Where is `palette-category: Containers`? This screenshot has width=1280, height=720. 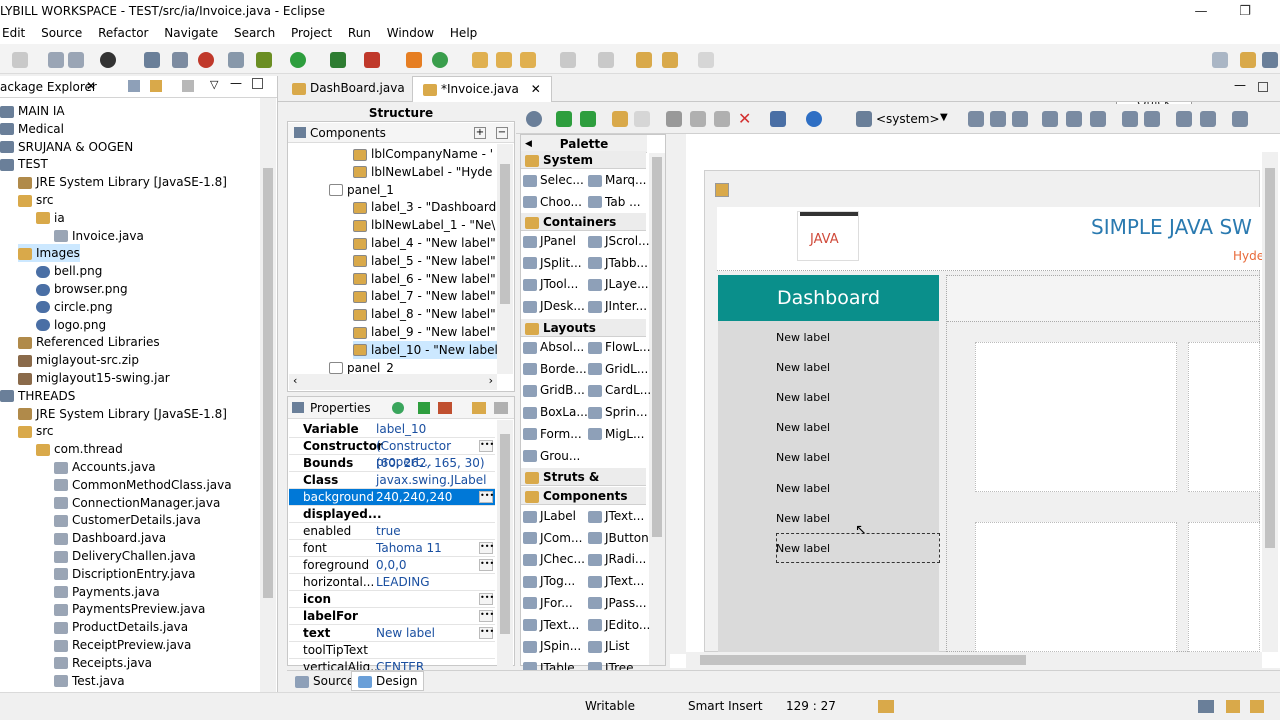
palette-category: Containers is located at coordinates (583, 222).